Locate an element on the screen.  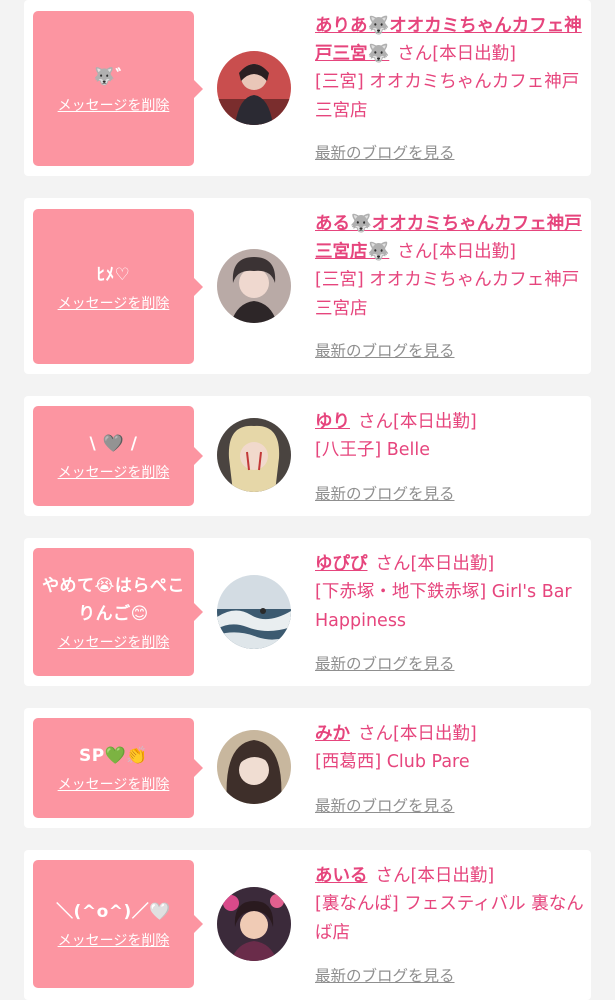
message-bubble: ＼(^o^)／🤍 メッセージを削除 is located at coordinates (118, 924).